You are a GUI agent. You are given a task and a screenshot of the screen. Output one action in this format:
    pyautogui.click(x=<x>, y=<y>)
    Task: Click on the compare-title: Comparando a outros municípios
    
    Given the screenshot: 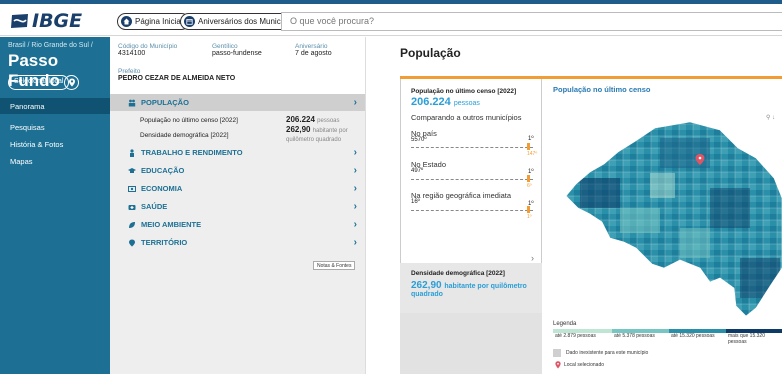 What is the action you would take?
    pyautogui.click(x=466, y=117)
    